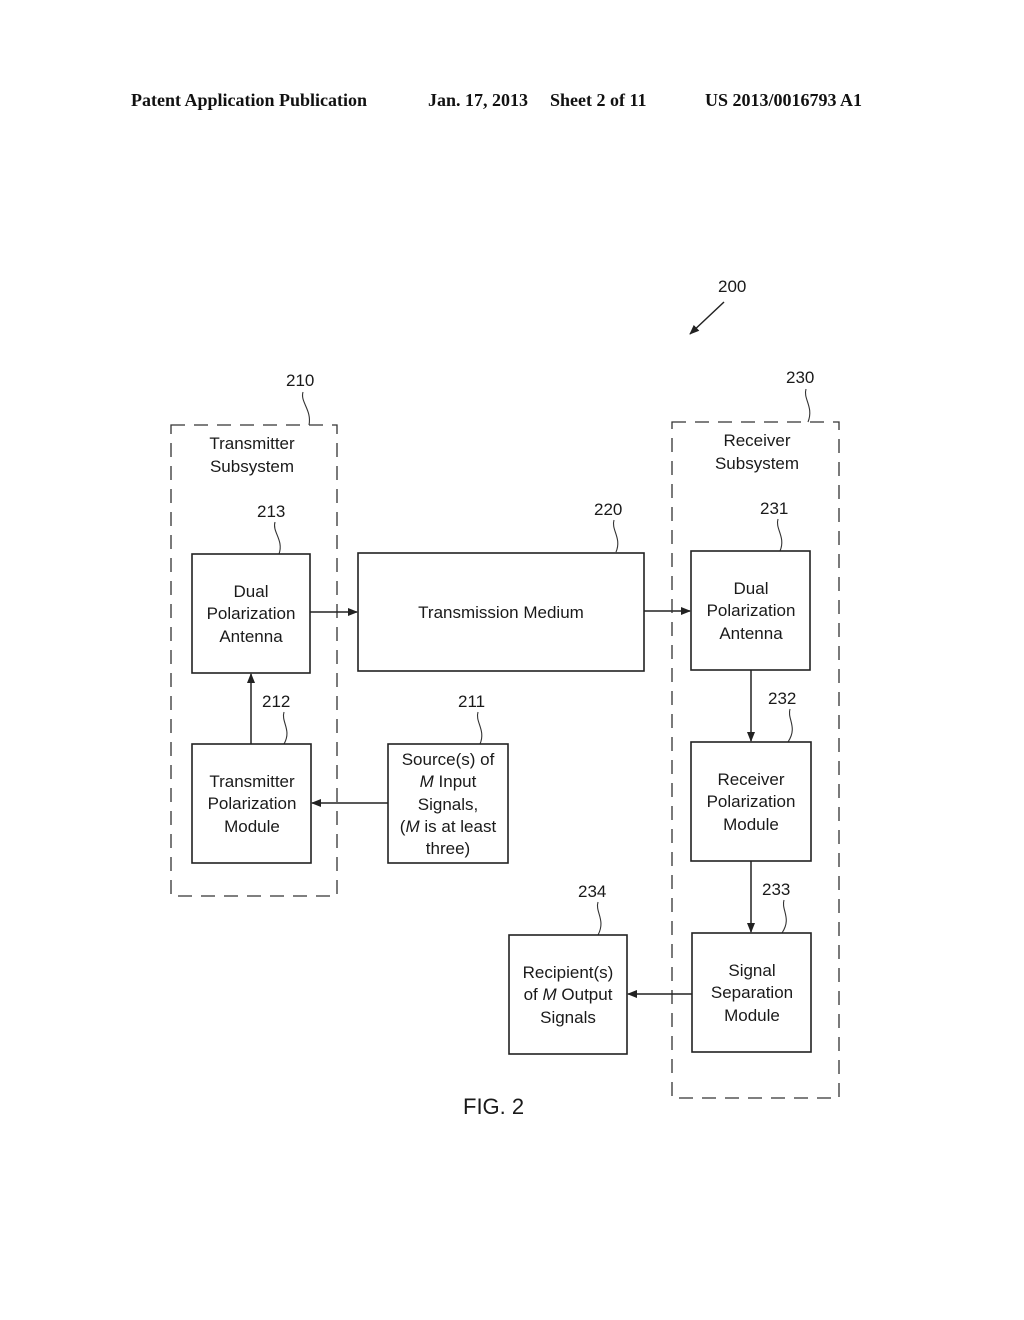 This screenshot has width=1024, height=1320. Describe the element at coordinates (252, 826) in the screenshot. I see `tx-polarization-line3: Module` at that location.